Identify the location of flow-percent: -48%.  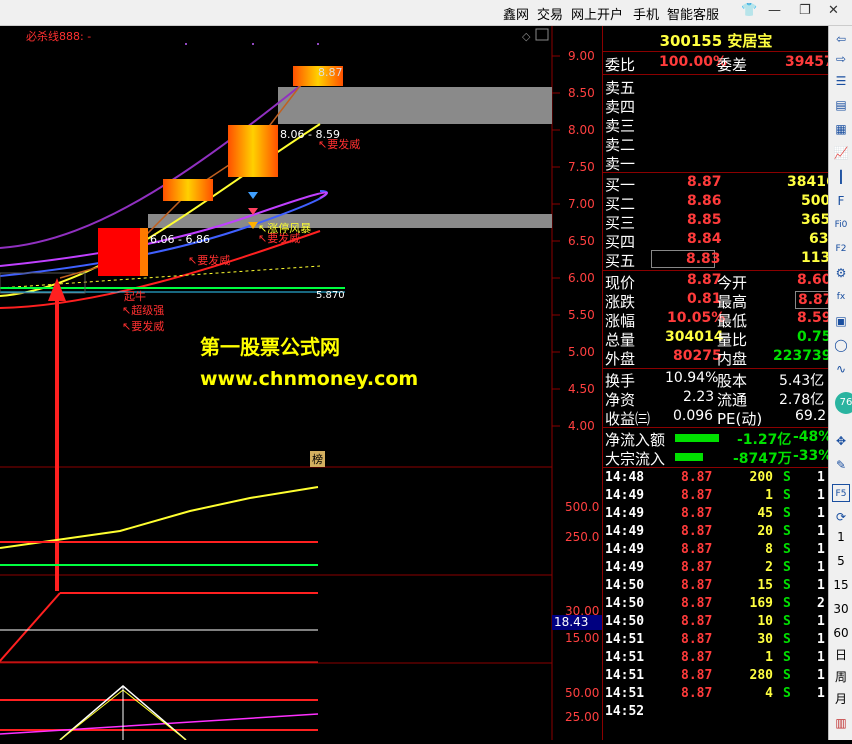
(813, 437).